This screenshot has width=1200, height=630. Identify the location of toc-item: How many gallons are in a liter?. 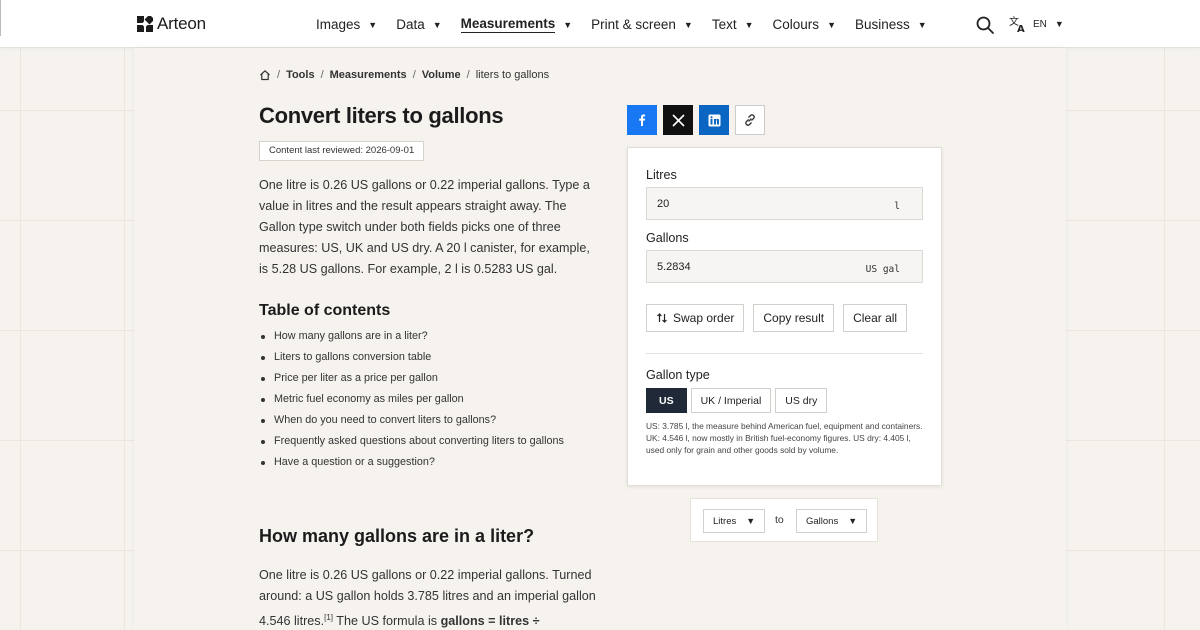
(411, 336).